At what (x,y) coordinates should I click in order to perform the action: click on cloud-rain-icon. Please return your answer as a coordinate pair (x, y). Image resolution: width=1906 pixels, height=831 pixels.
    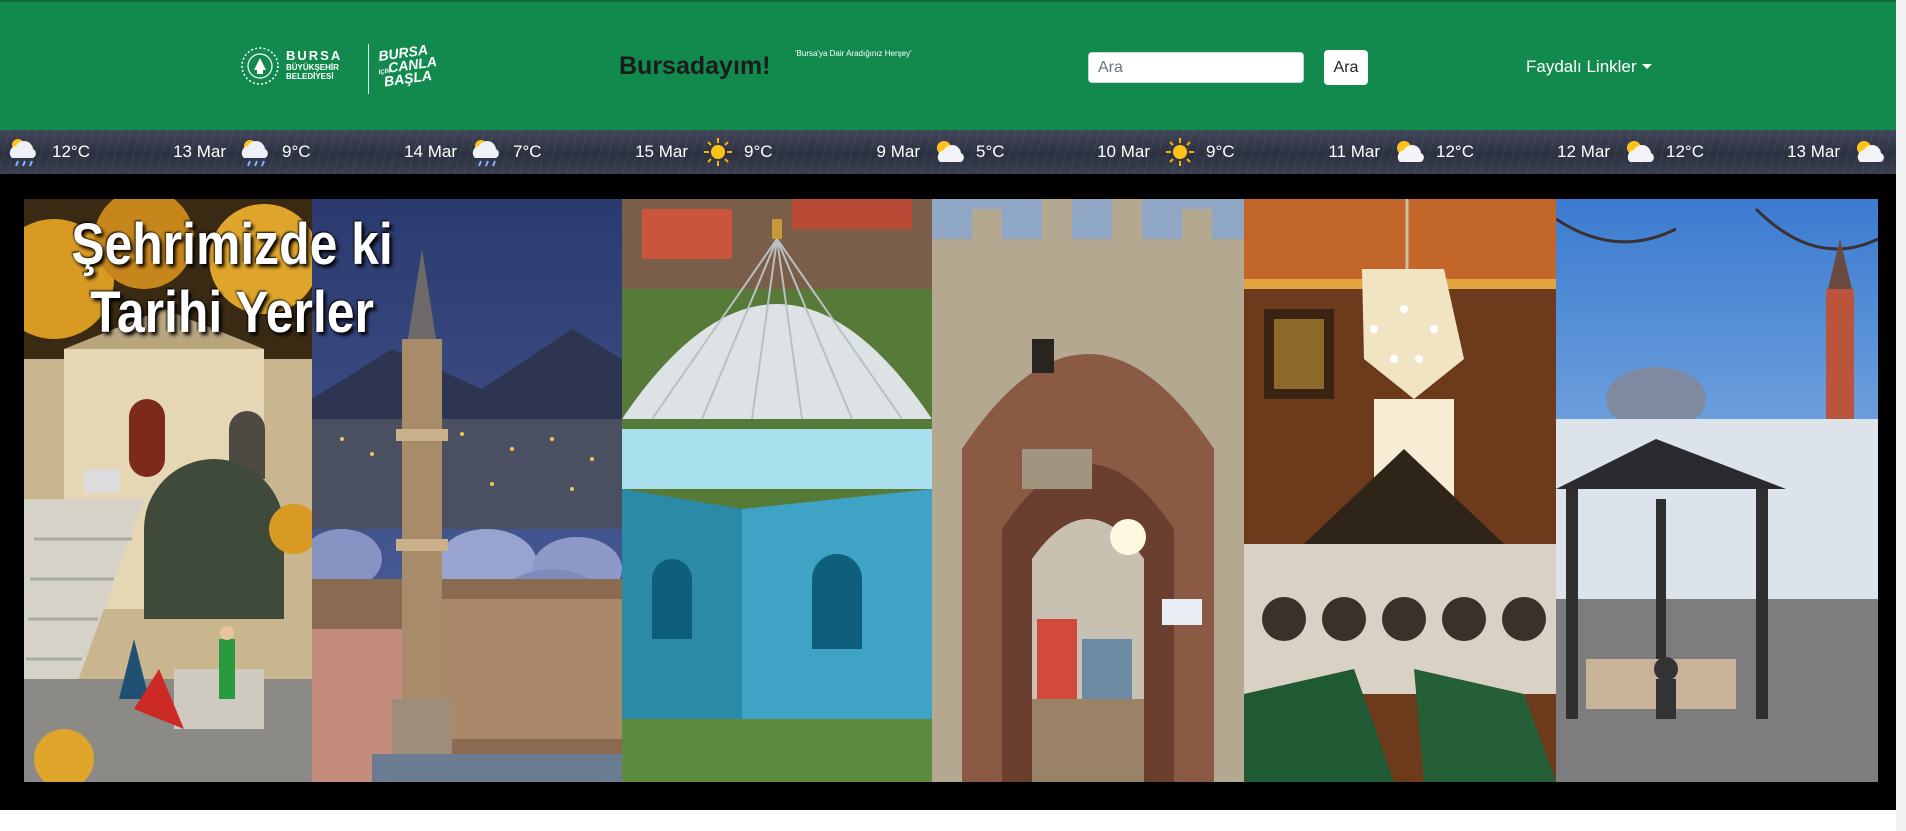
    Looking at the image, I should click on (26, 152).